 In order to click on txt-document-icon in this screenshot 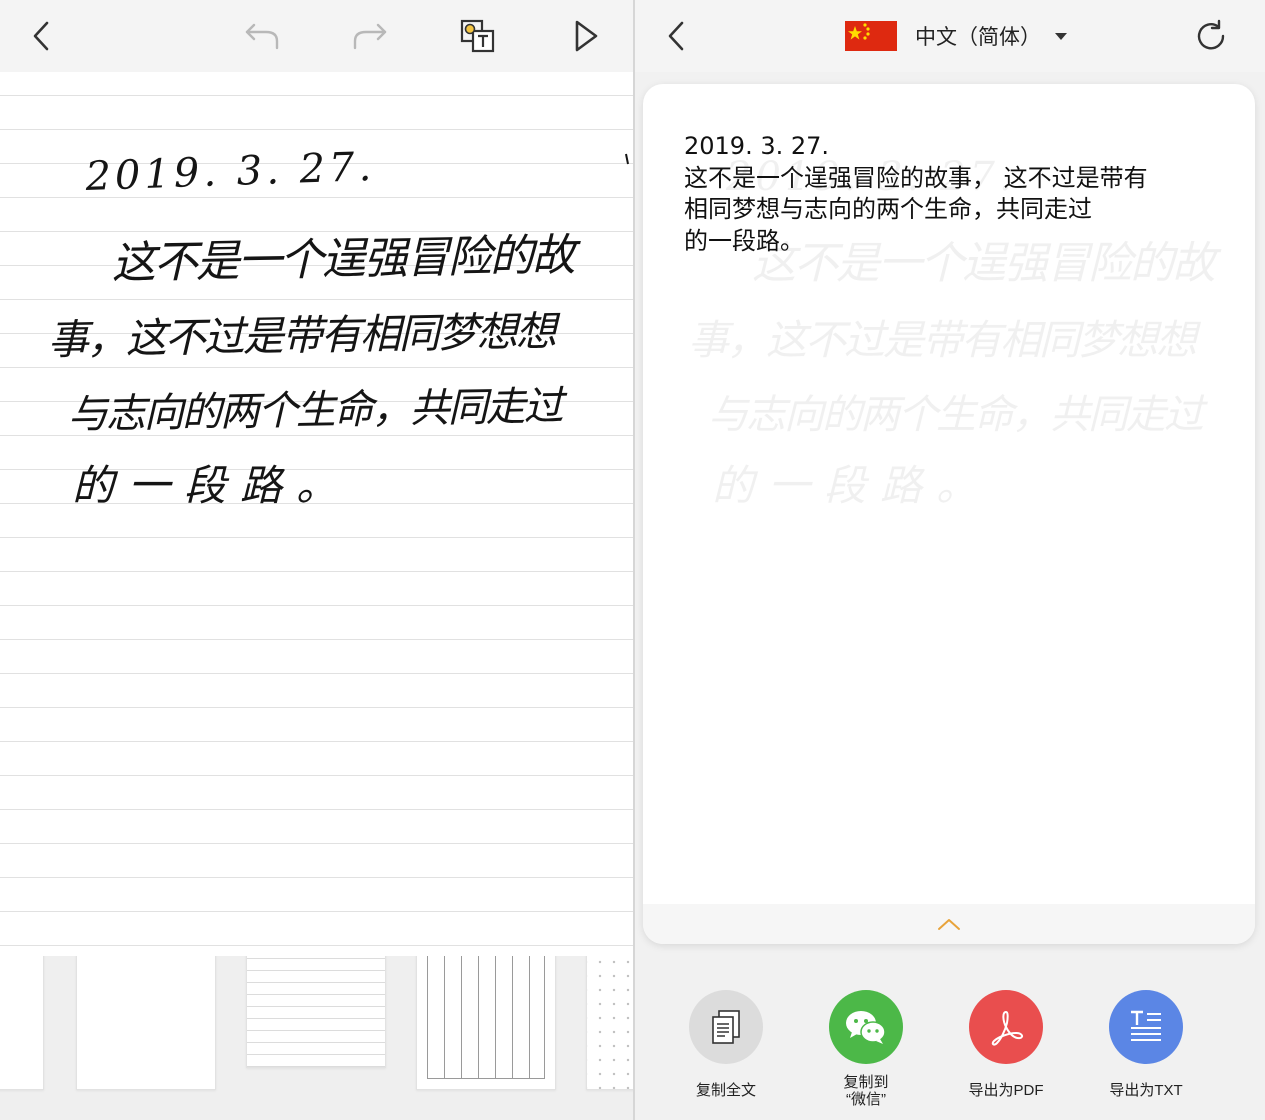, I will do `click(1146, 1025)`.